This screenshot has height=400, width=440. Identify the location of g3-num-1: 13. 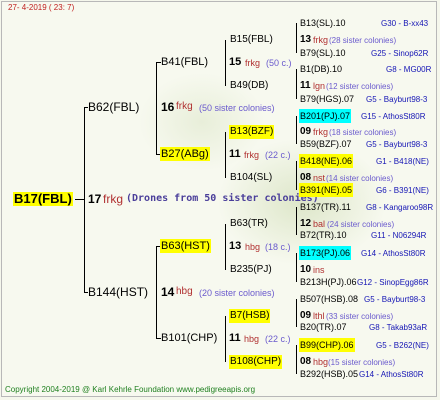
(306, 39).